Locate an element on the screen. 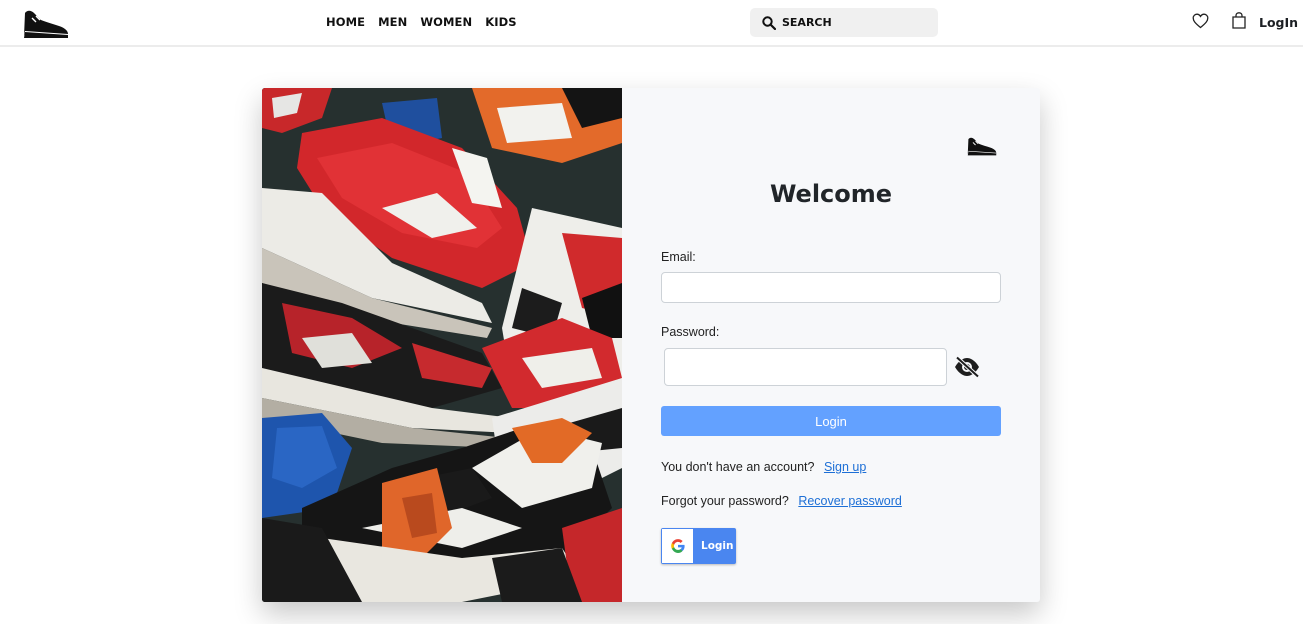  google-icon-box is located at coordinates (677, 546).